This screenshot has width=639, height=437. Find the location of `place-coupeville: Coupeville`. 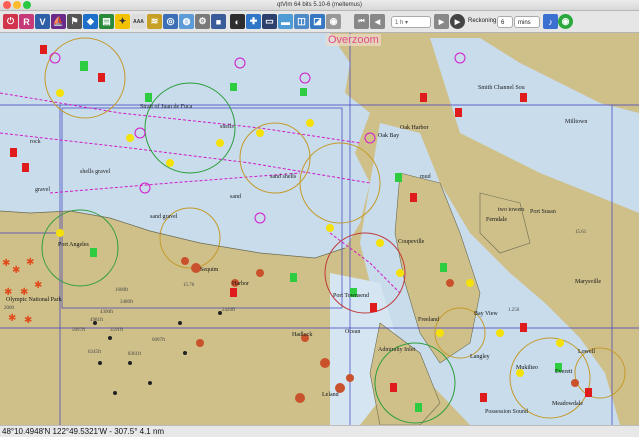

place-coupeville: Coupeville is located at coordinates (411, 242).